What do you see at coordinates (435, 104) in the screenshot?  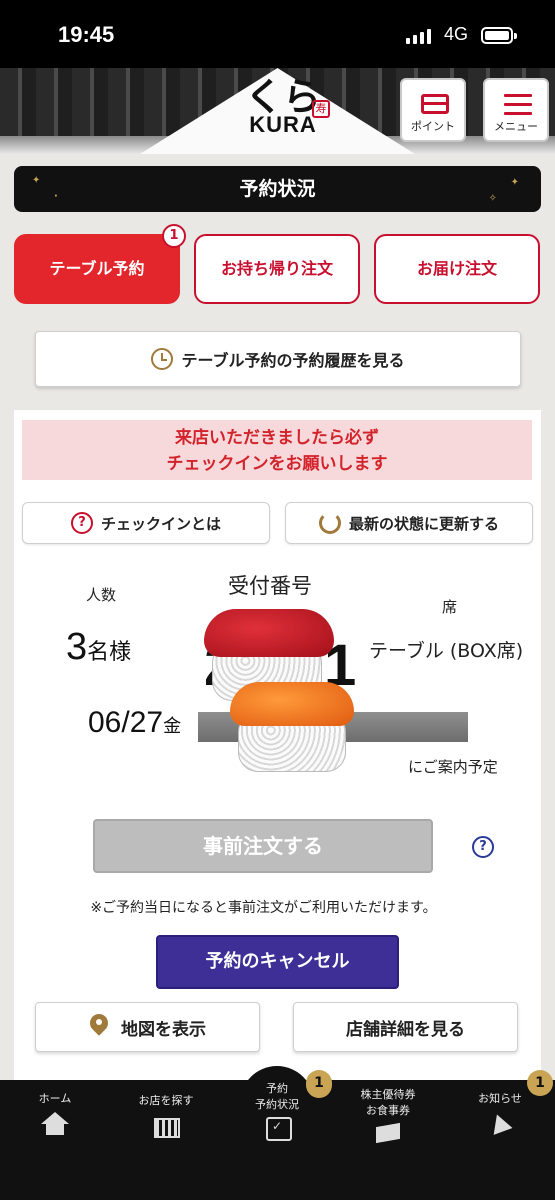 I see `card-icon` at bounding box center [435, 104].